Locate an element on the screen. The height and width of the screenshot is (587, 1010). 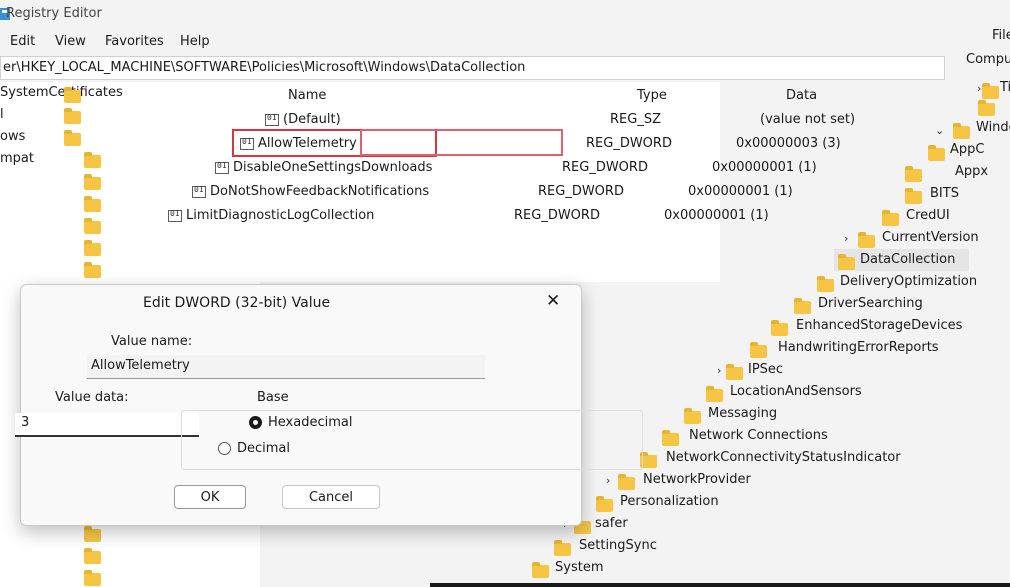
ok-button: OK is located at coordinates (210, 497).